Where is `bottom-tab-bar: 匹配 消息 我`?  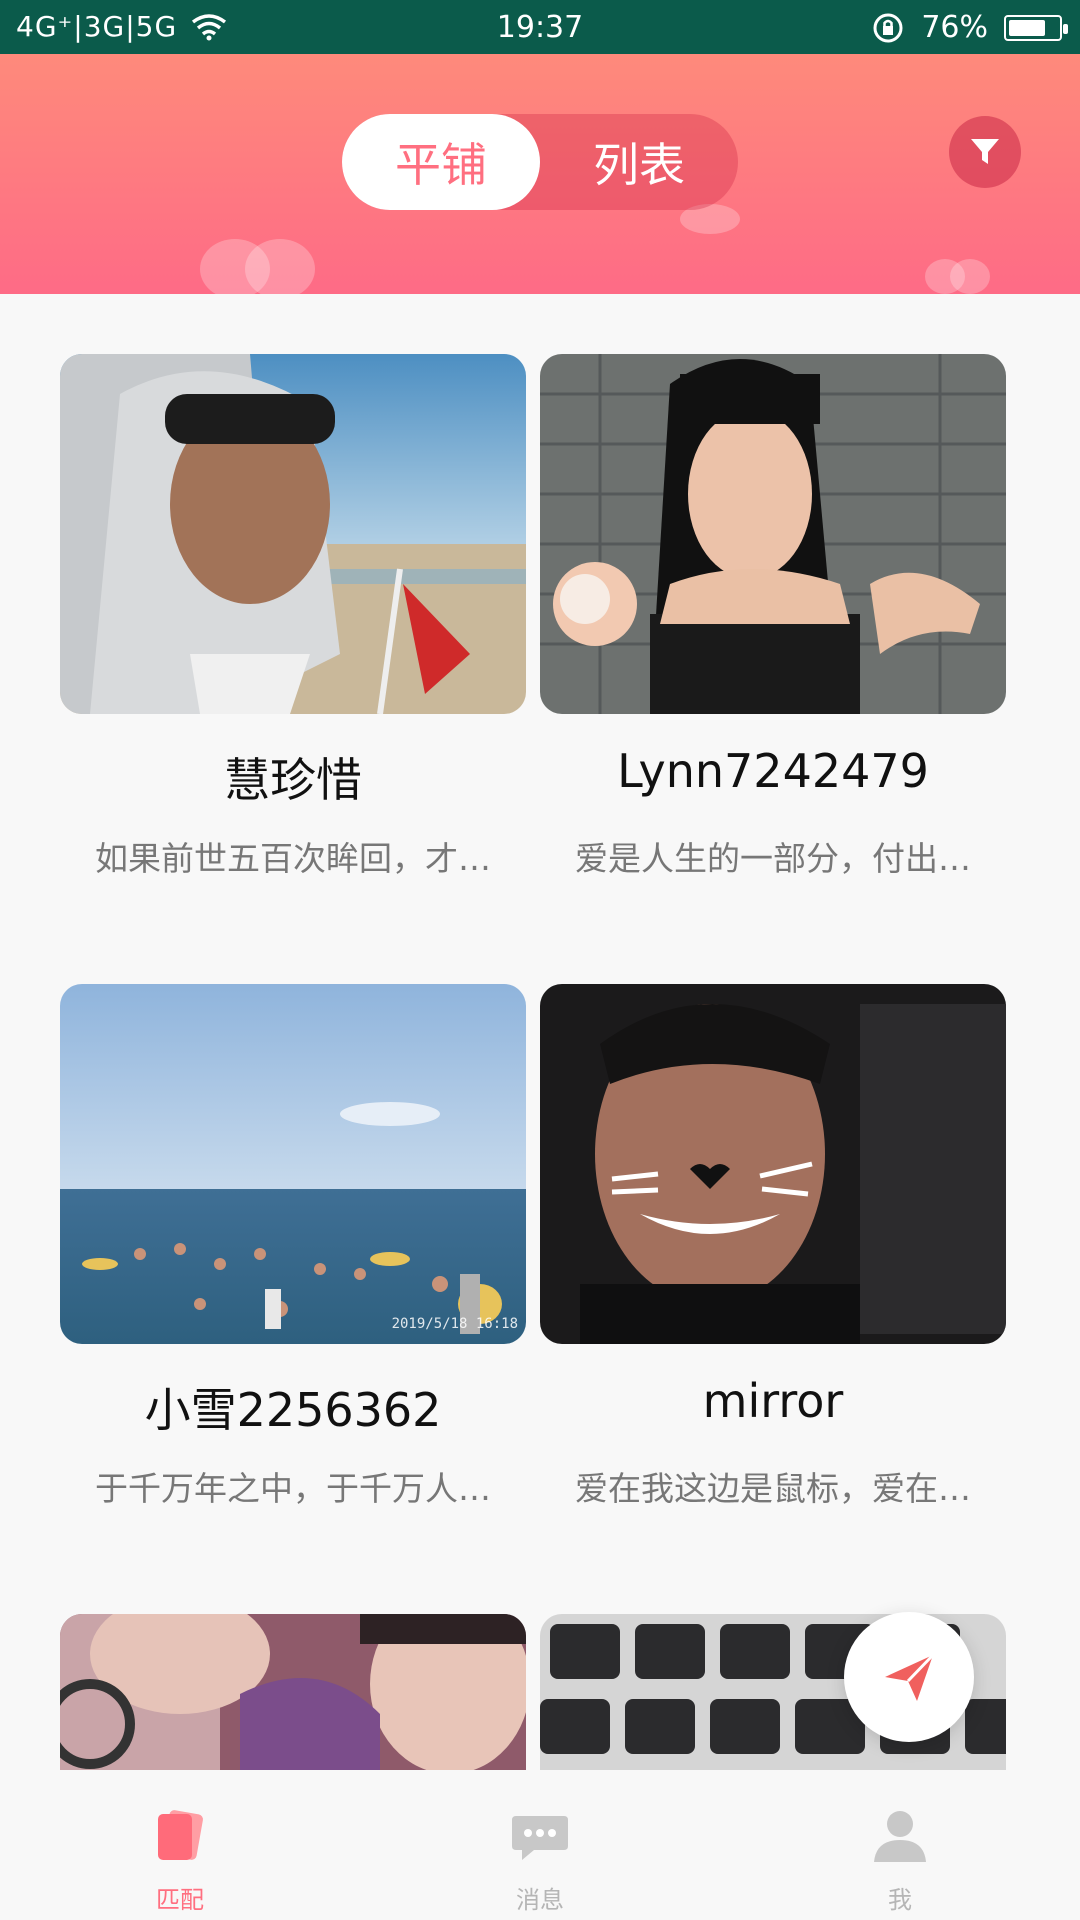 bottom-tab-bar: 匹配 消息 我 is located at coordinates (540, 1845).